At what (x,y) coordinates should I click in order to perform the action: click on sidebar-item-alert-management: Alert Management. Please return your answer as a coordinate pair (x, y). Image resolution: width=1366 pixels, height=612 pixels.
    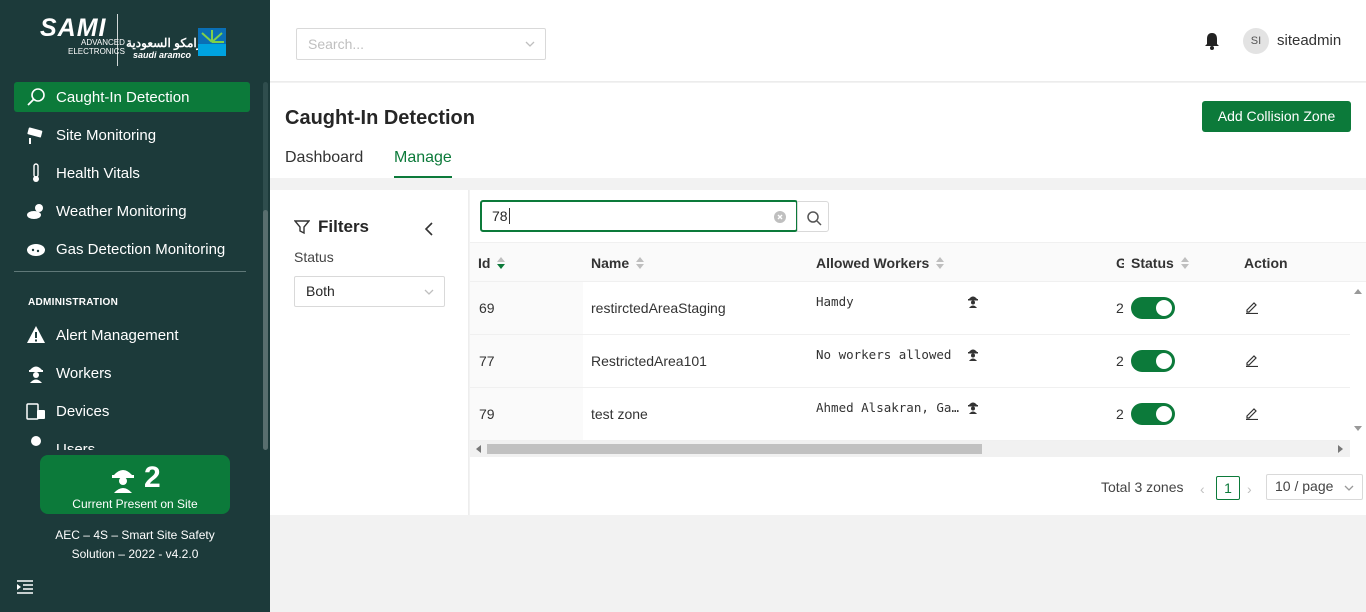
    Looking at the image, I should click on (132, 335).